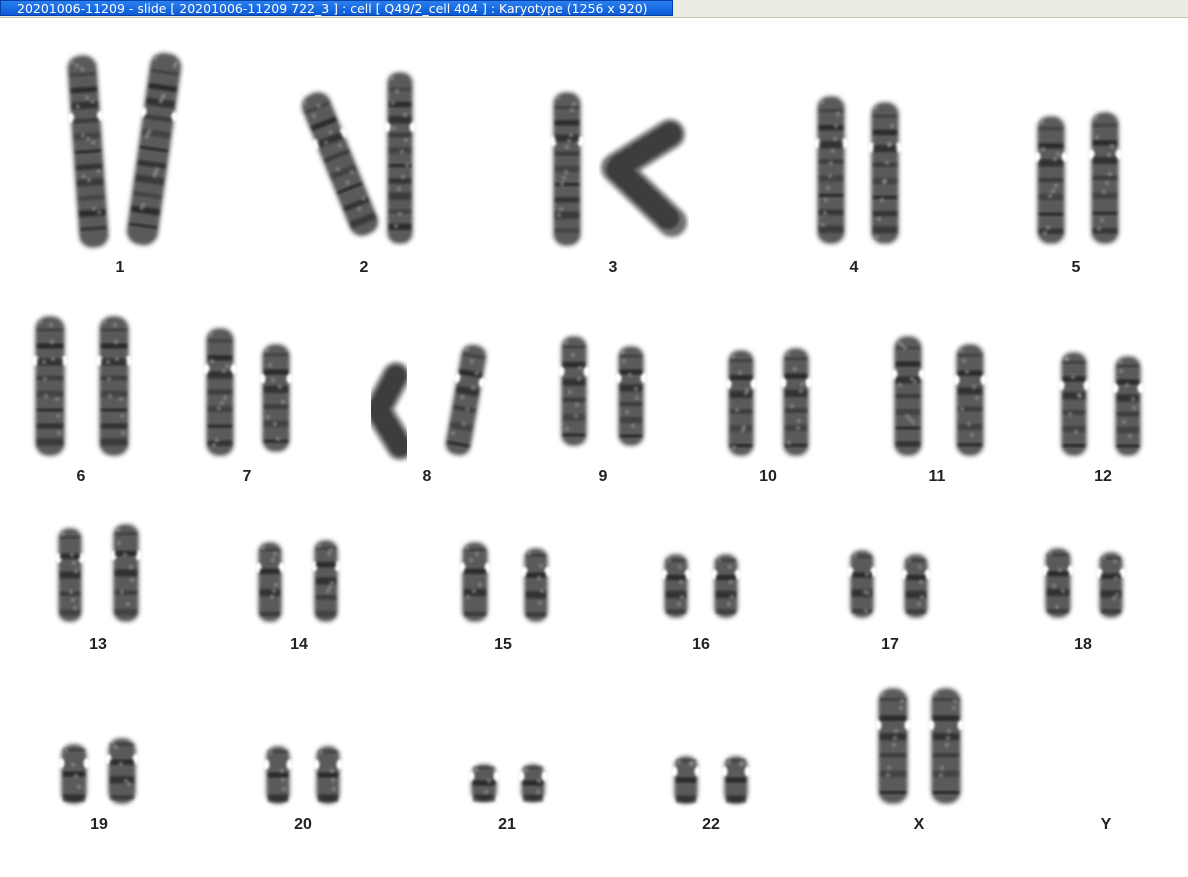 Image resolution: width=1188 pixels, height=877 pixels. I want to click on chromosome-label-11: 11, so click(937, 476).